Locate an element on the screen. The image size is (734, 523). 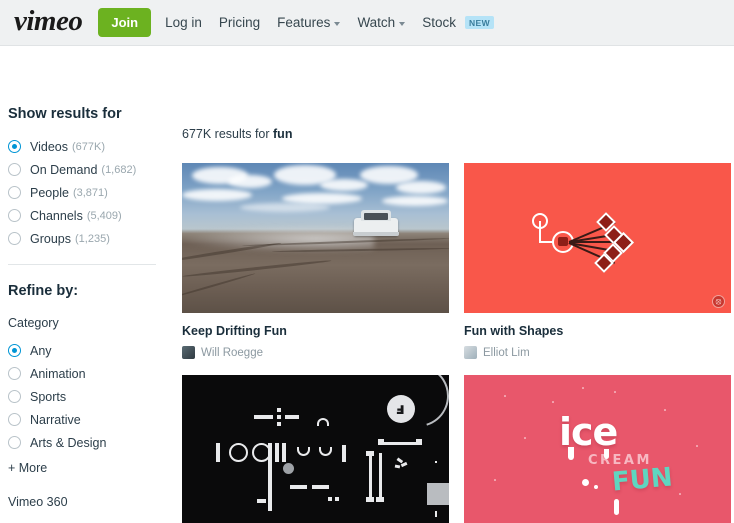
video-title: Keep Drifting Fun is located at coordinates (315, 331).